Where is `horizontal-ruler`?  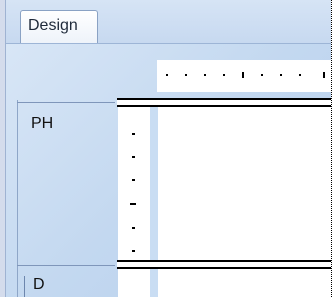 horizontal-ruler is located at coordinates (244, 76).